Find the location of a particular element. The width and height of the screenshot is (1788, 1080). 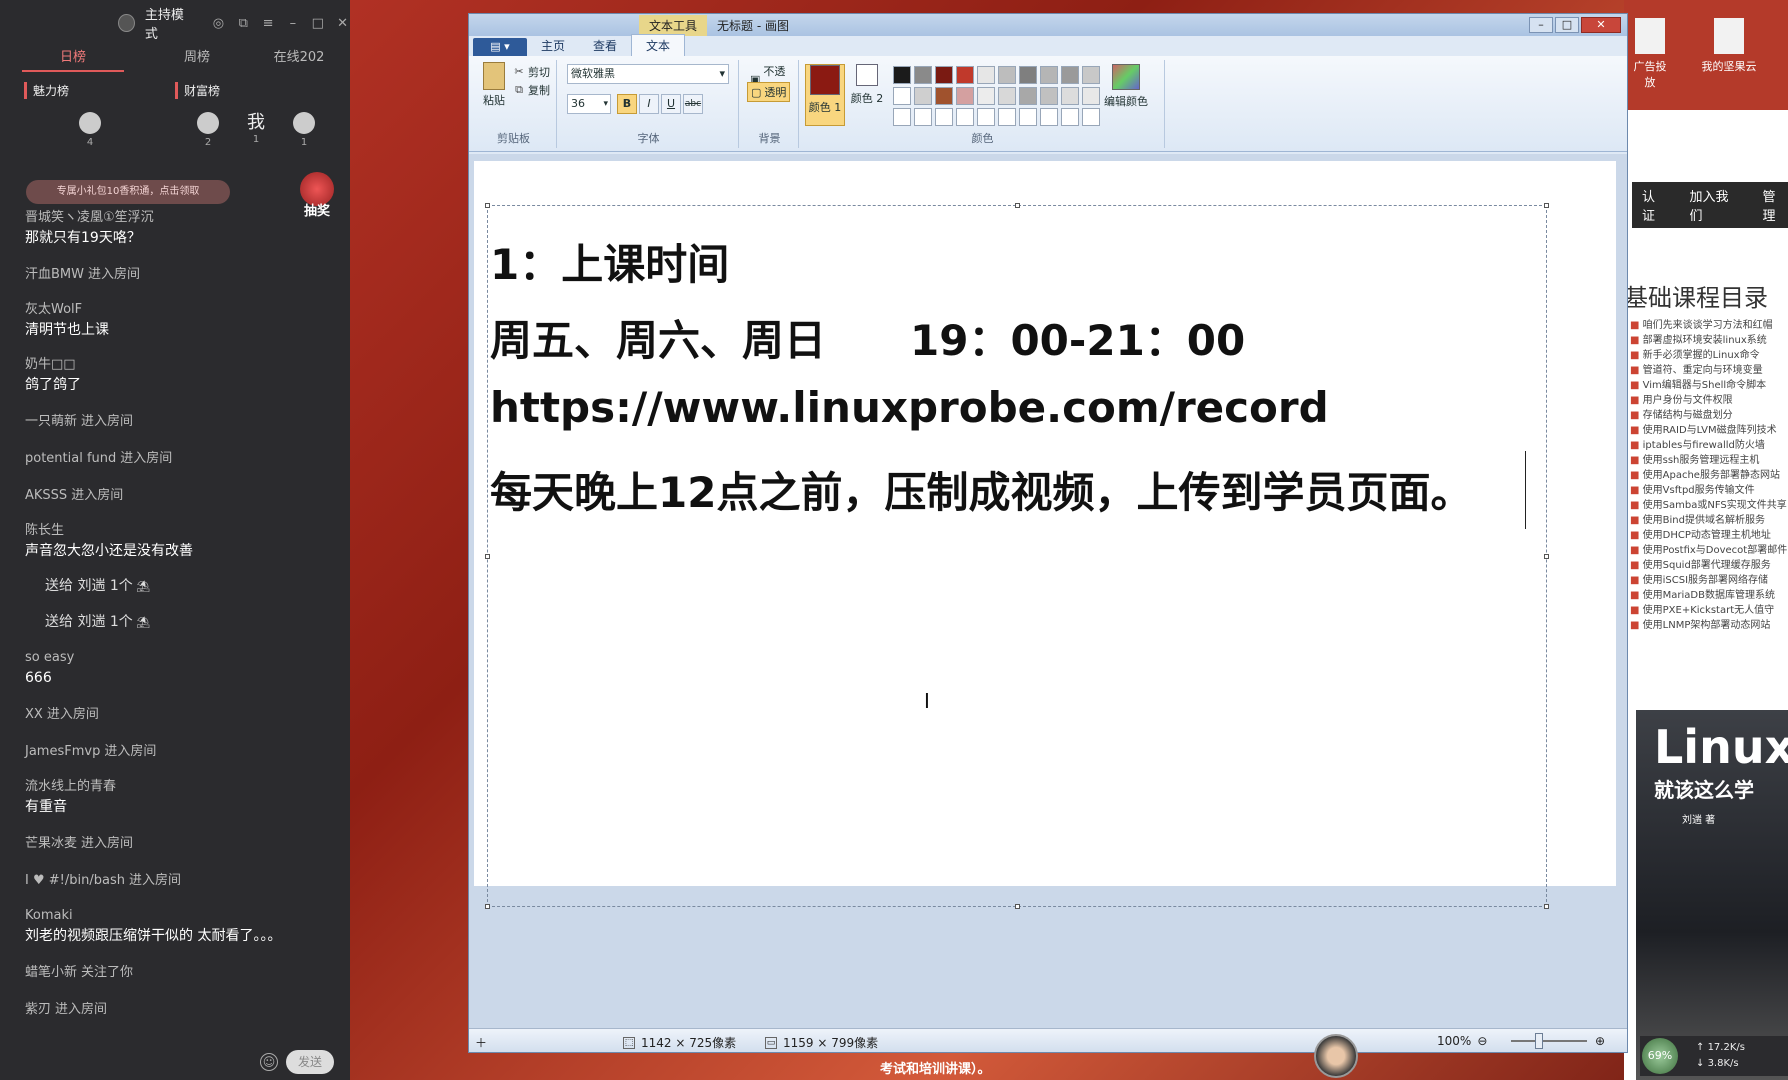

font-size-select: 36 ▾ is located at coordinates (589, 104).